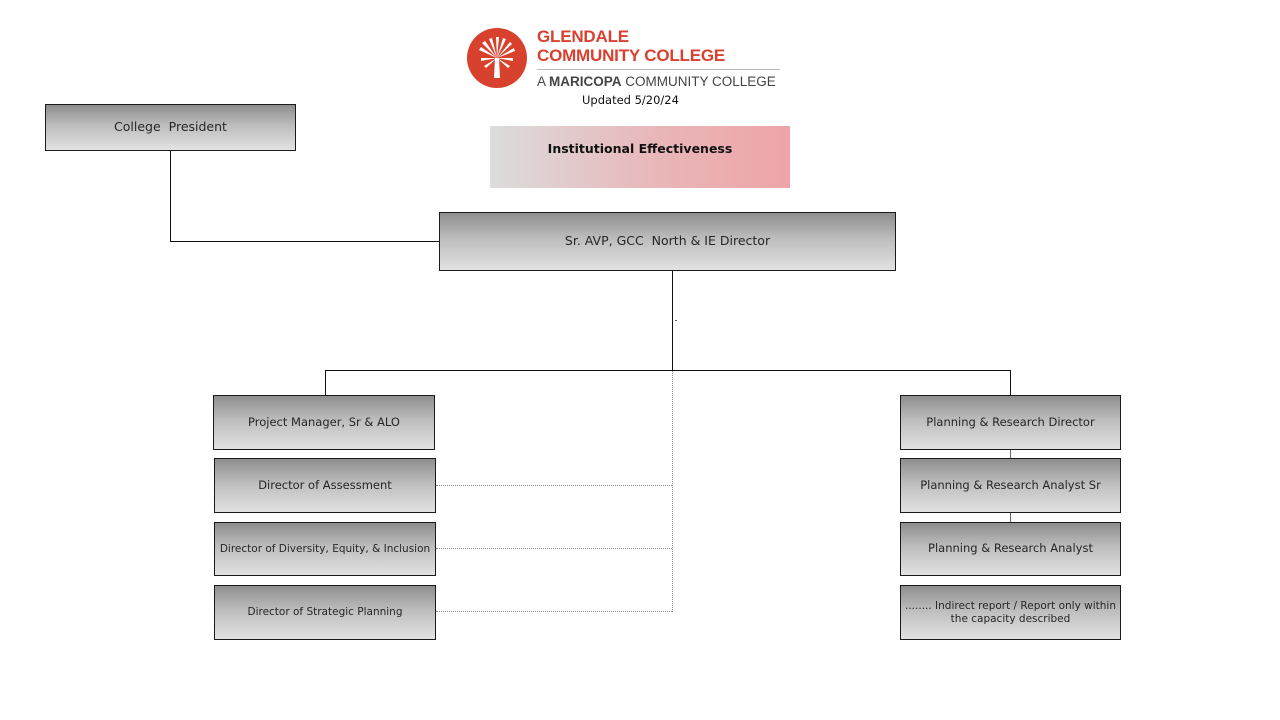 Image resolution: width=1280 pixels, height=720 pixels. Describe the element at coordinates (640, 148) in the screenshot. I see `department-title: Institutional Effectiveness` at that location.